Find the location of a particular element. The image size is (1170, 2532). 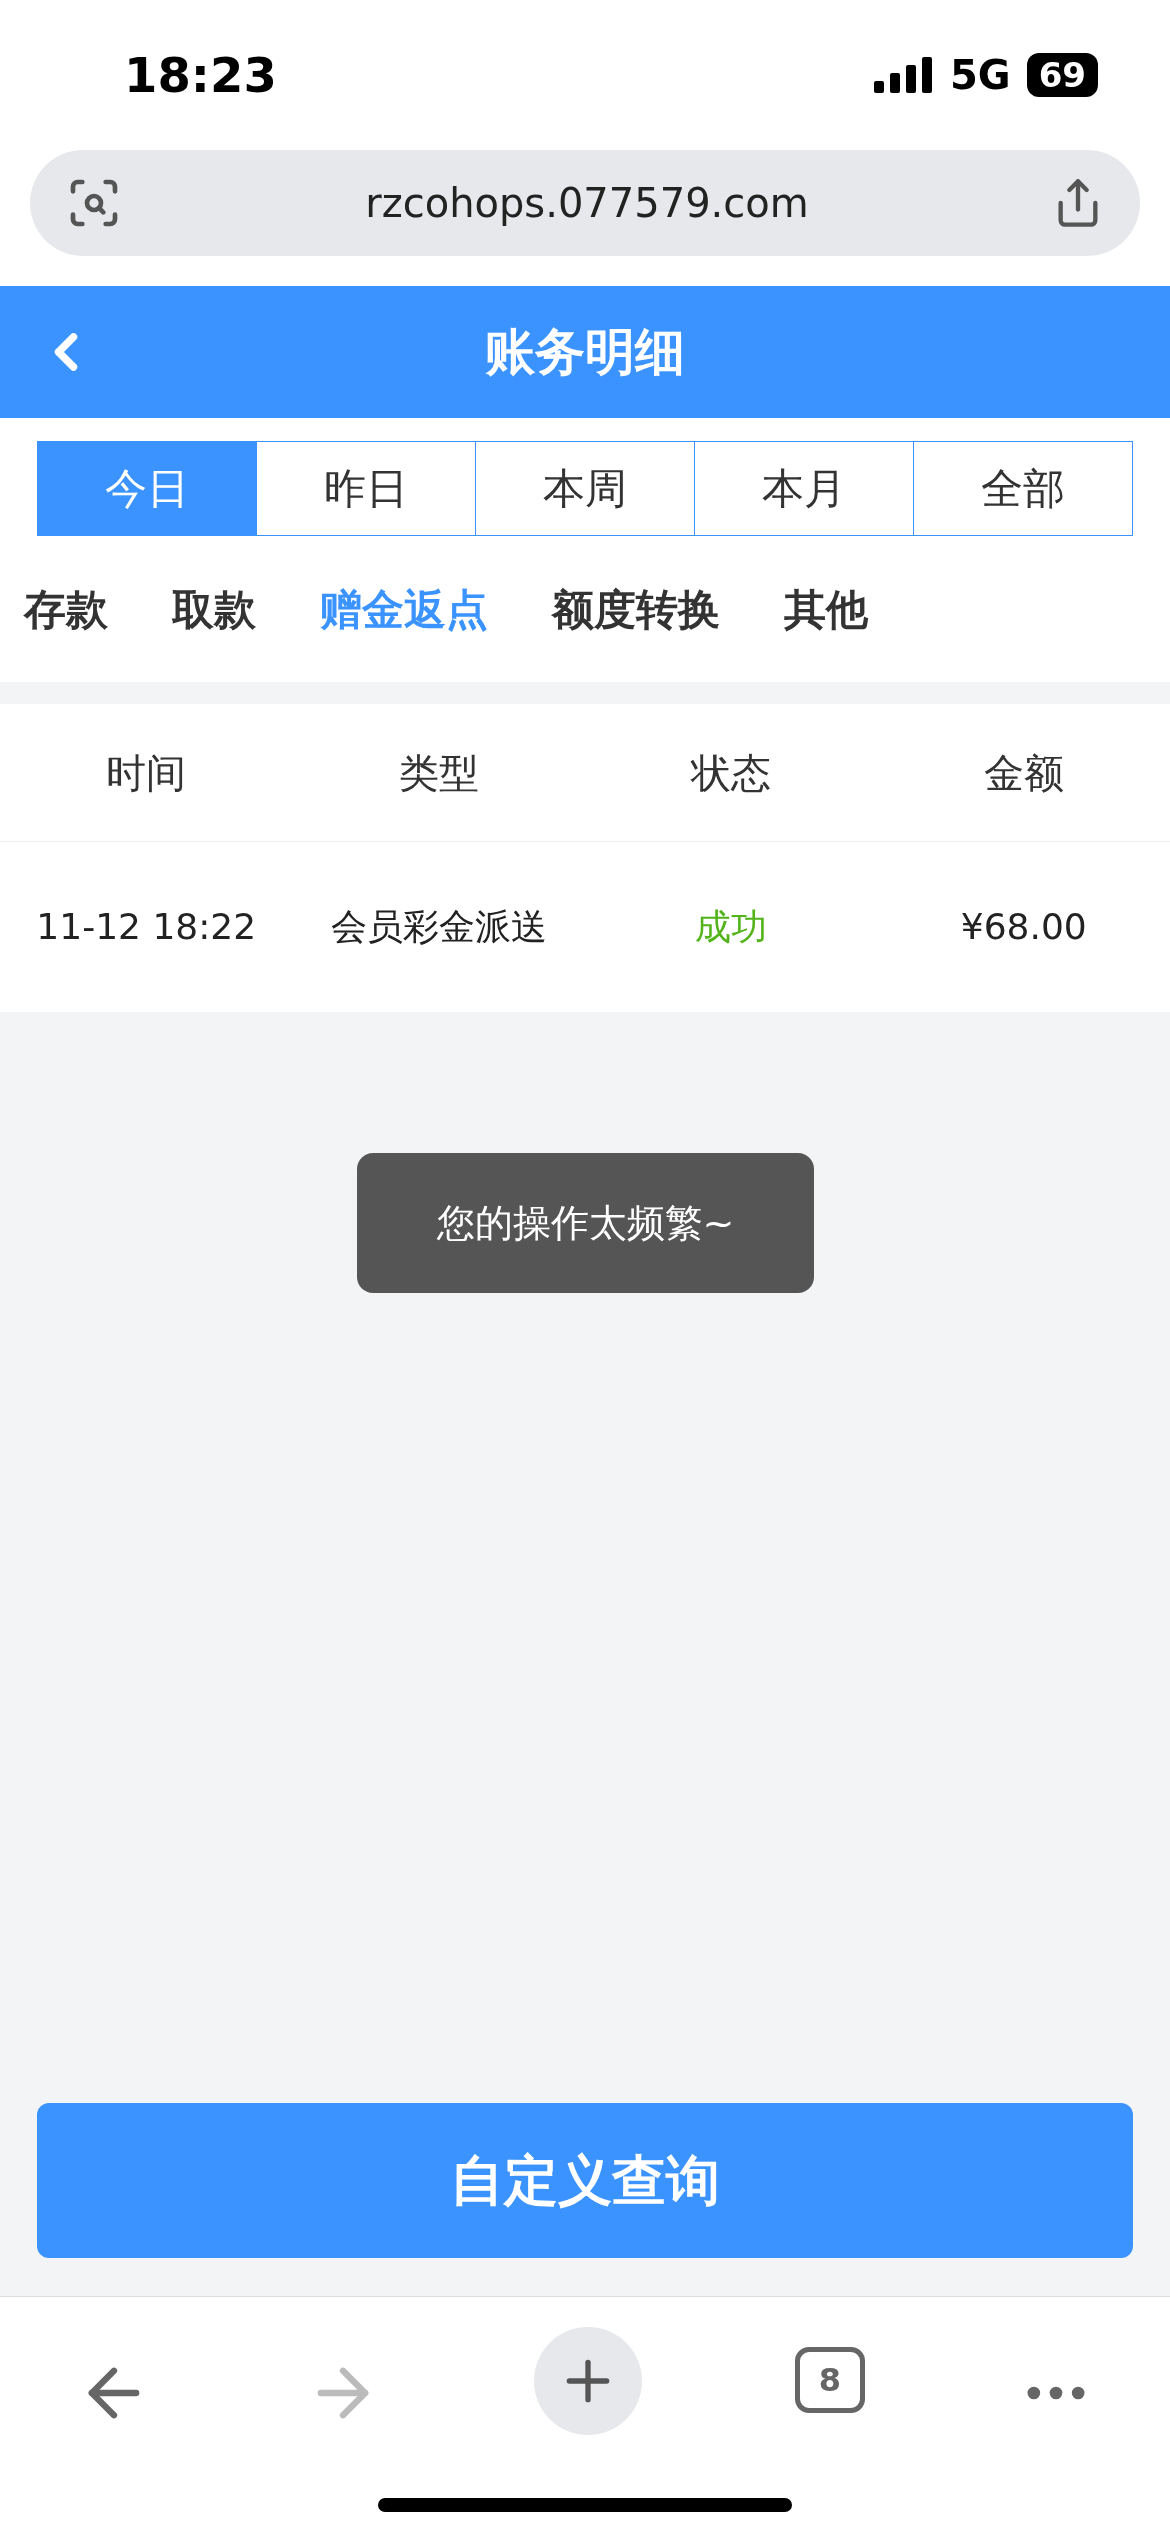

table-cell-text: ¥68.00 is located at coordinates (1023, 927).